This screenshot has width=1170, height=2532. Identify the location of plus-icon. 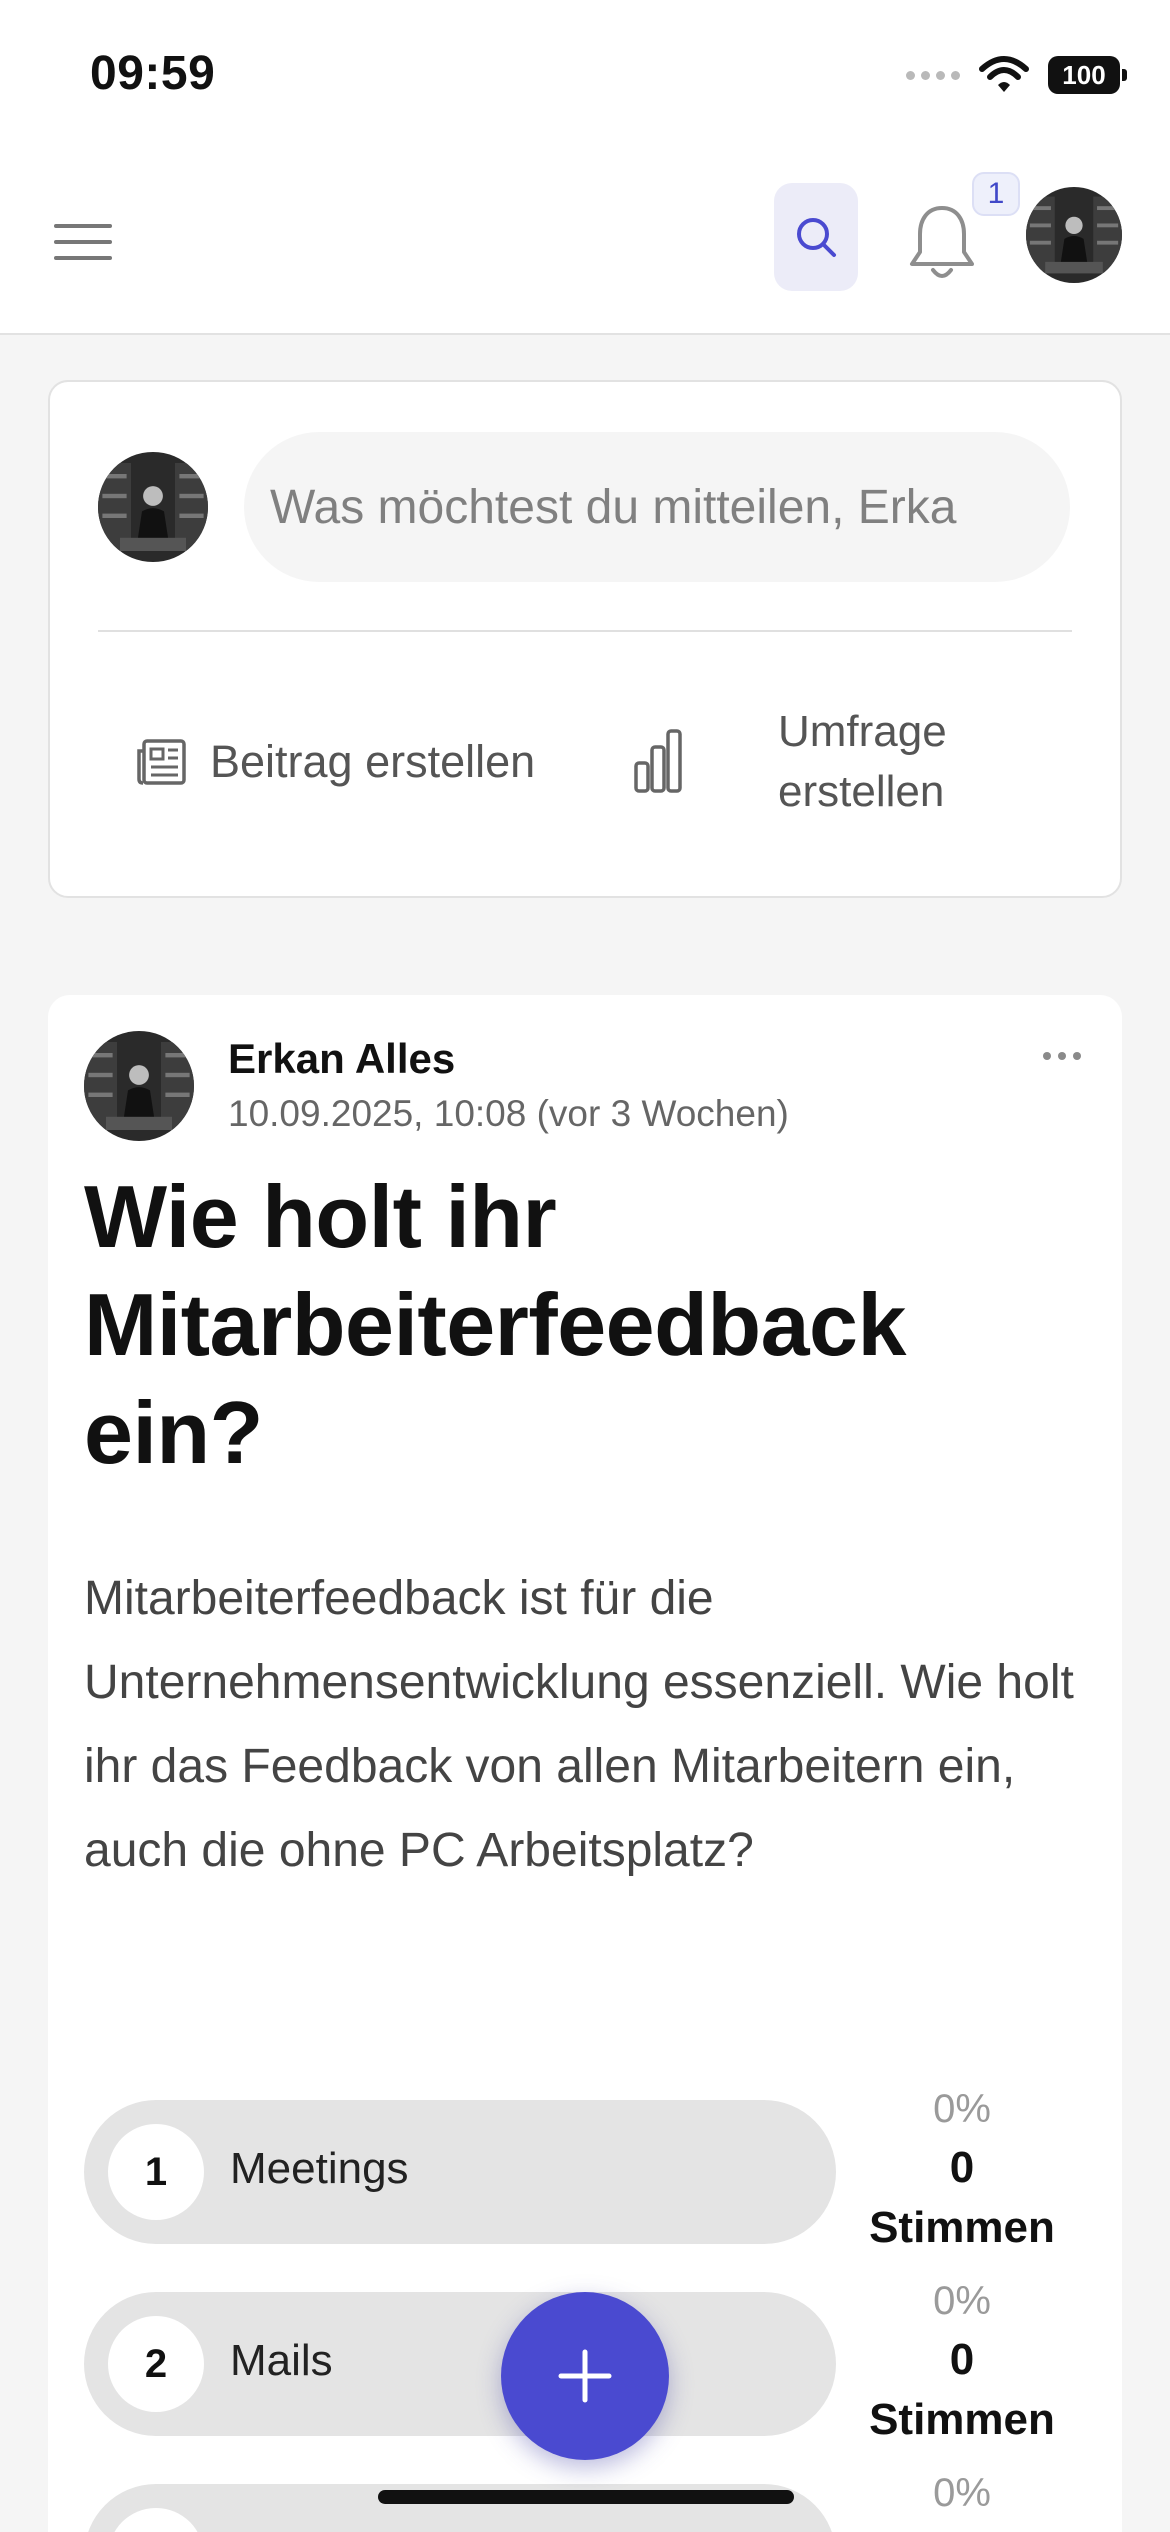
(585, 2376).